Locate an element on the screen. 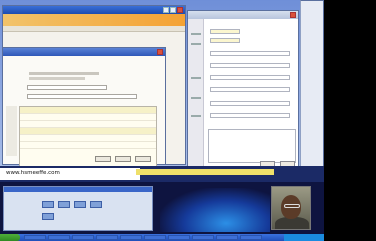 The width and height of the screenshot is (376, 241). ok-button is located at coordinates (103, 159).